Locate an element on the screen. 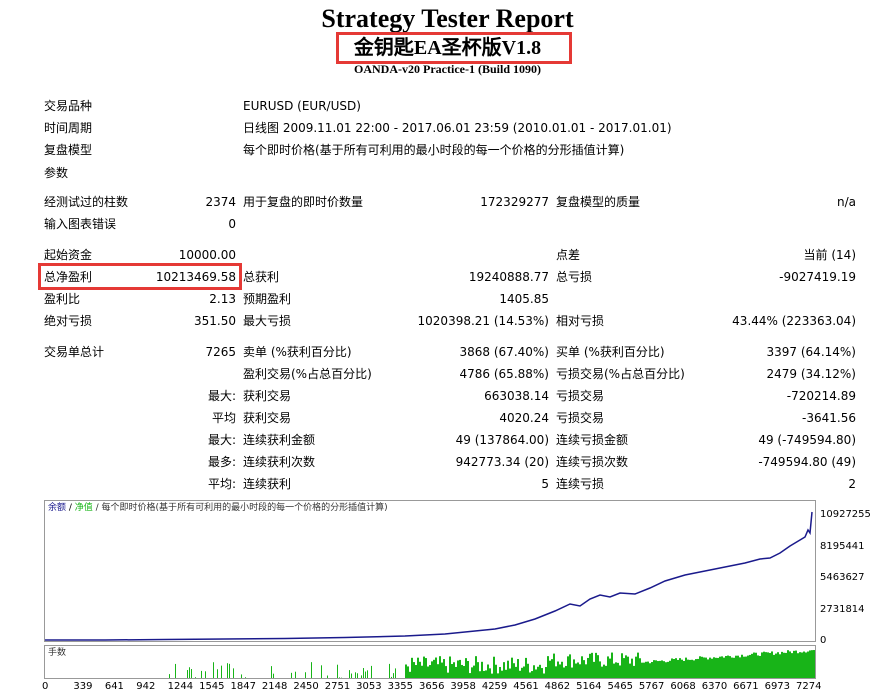 This screenshot has height=698, width=895. long-value: 3397 (64.14%) is located at coordinates (811, 352).